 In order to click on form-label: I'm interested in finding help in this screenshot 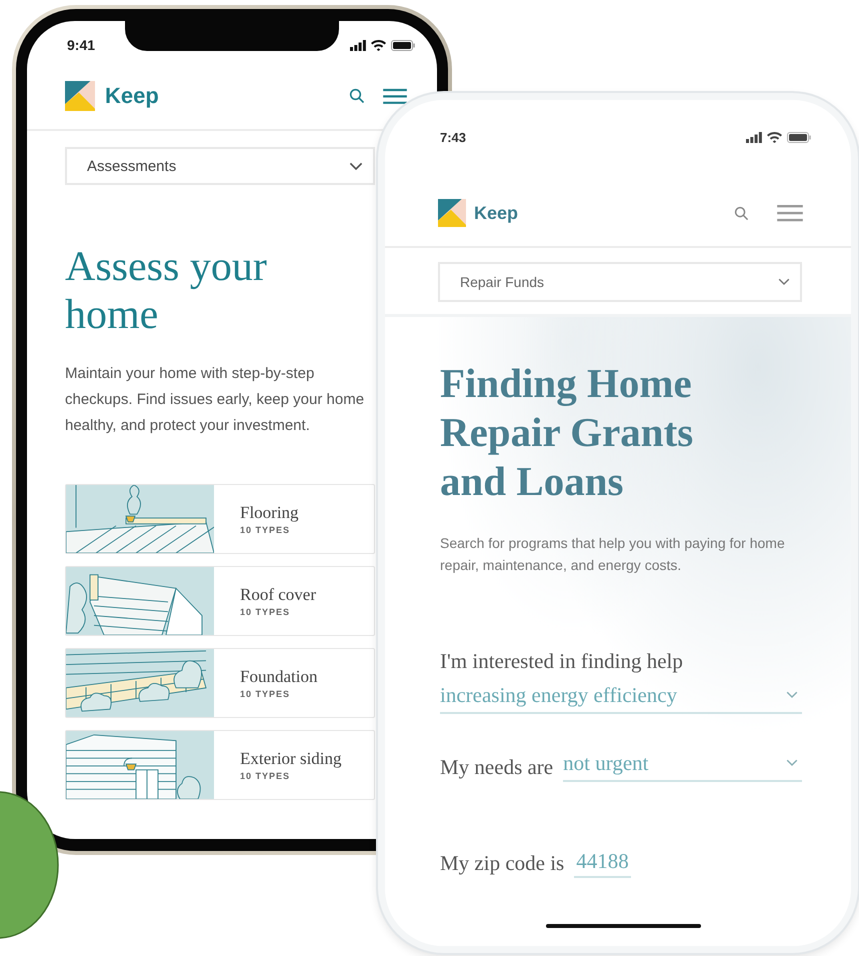, I will do `click(562, 661)`.